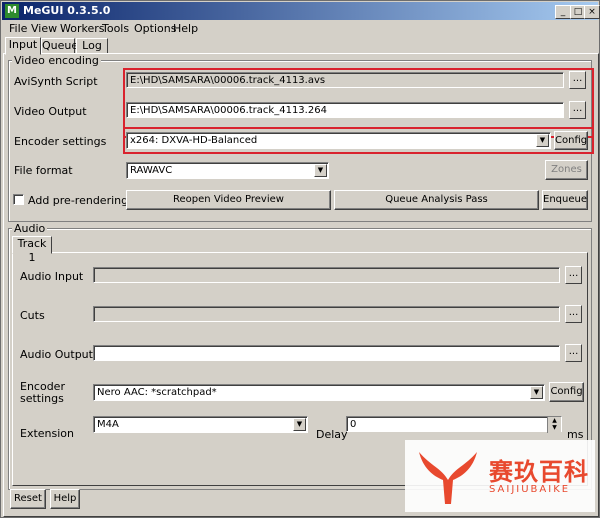 This screenshot has width=600, height=518. I want to click on menu-view: View, so click(44, 28).